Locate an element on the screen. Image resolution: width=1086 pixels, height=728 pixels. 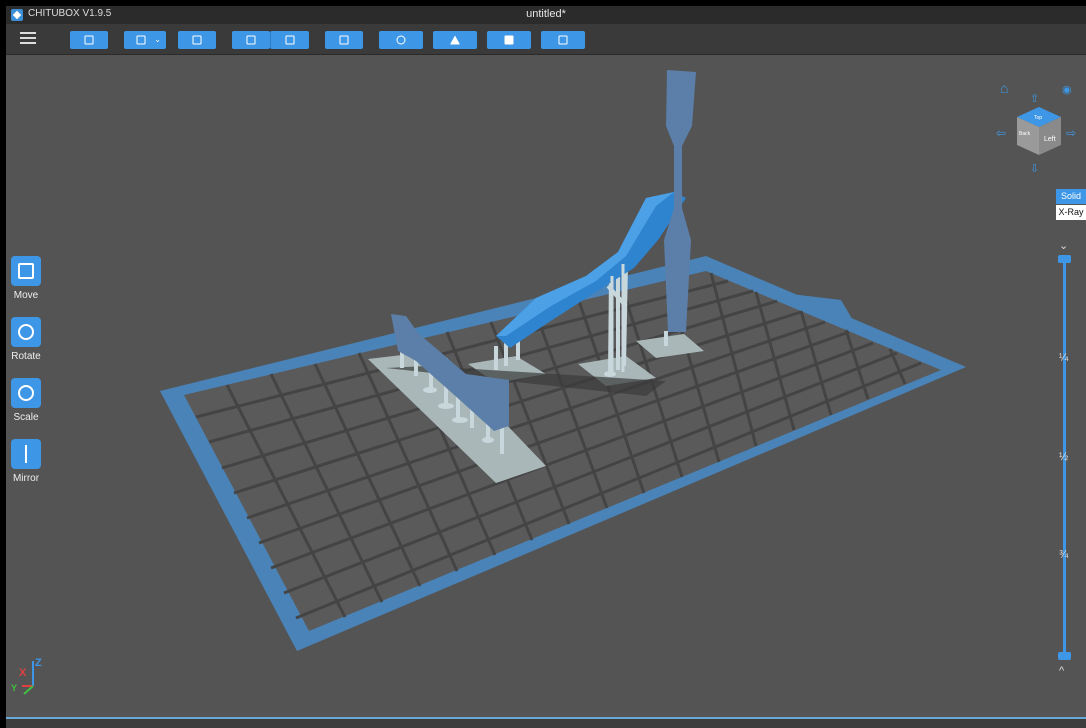
axis-z-label: Z is located at coordinates (38, 663).